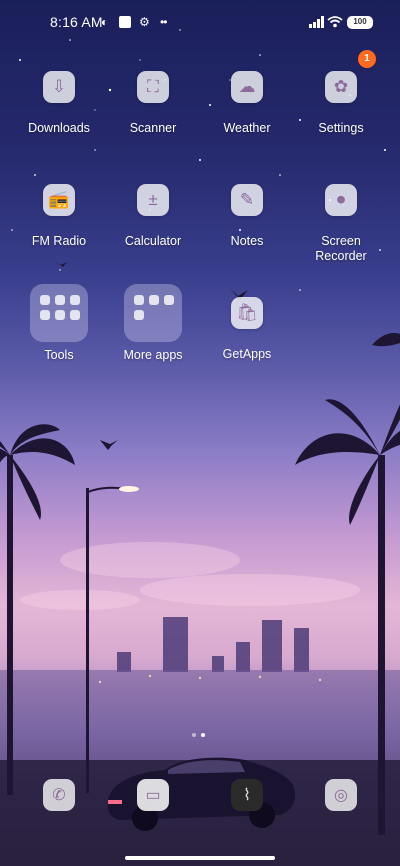 This screenshot has height=866, width=400. What do you see at coordinates (360, 22) in the screenshot?
I see `battery-indicator: 100` at bounding box center [360, 22].